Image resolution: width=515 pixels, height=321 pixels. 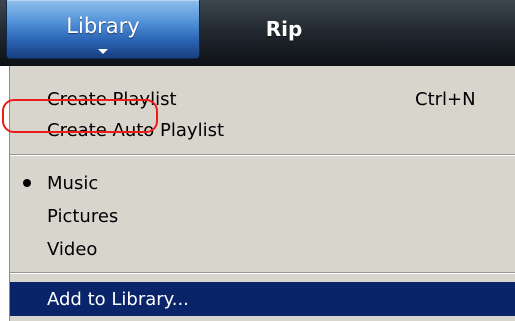 I want to click on tab-rip-label: Rip, so click(x=284, y=29).